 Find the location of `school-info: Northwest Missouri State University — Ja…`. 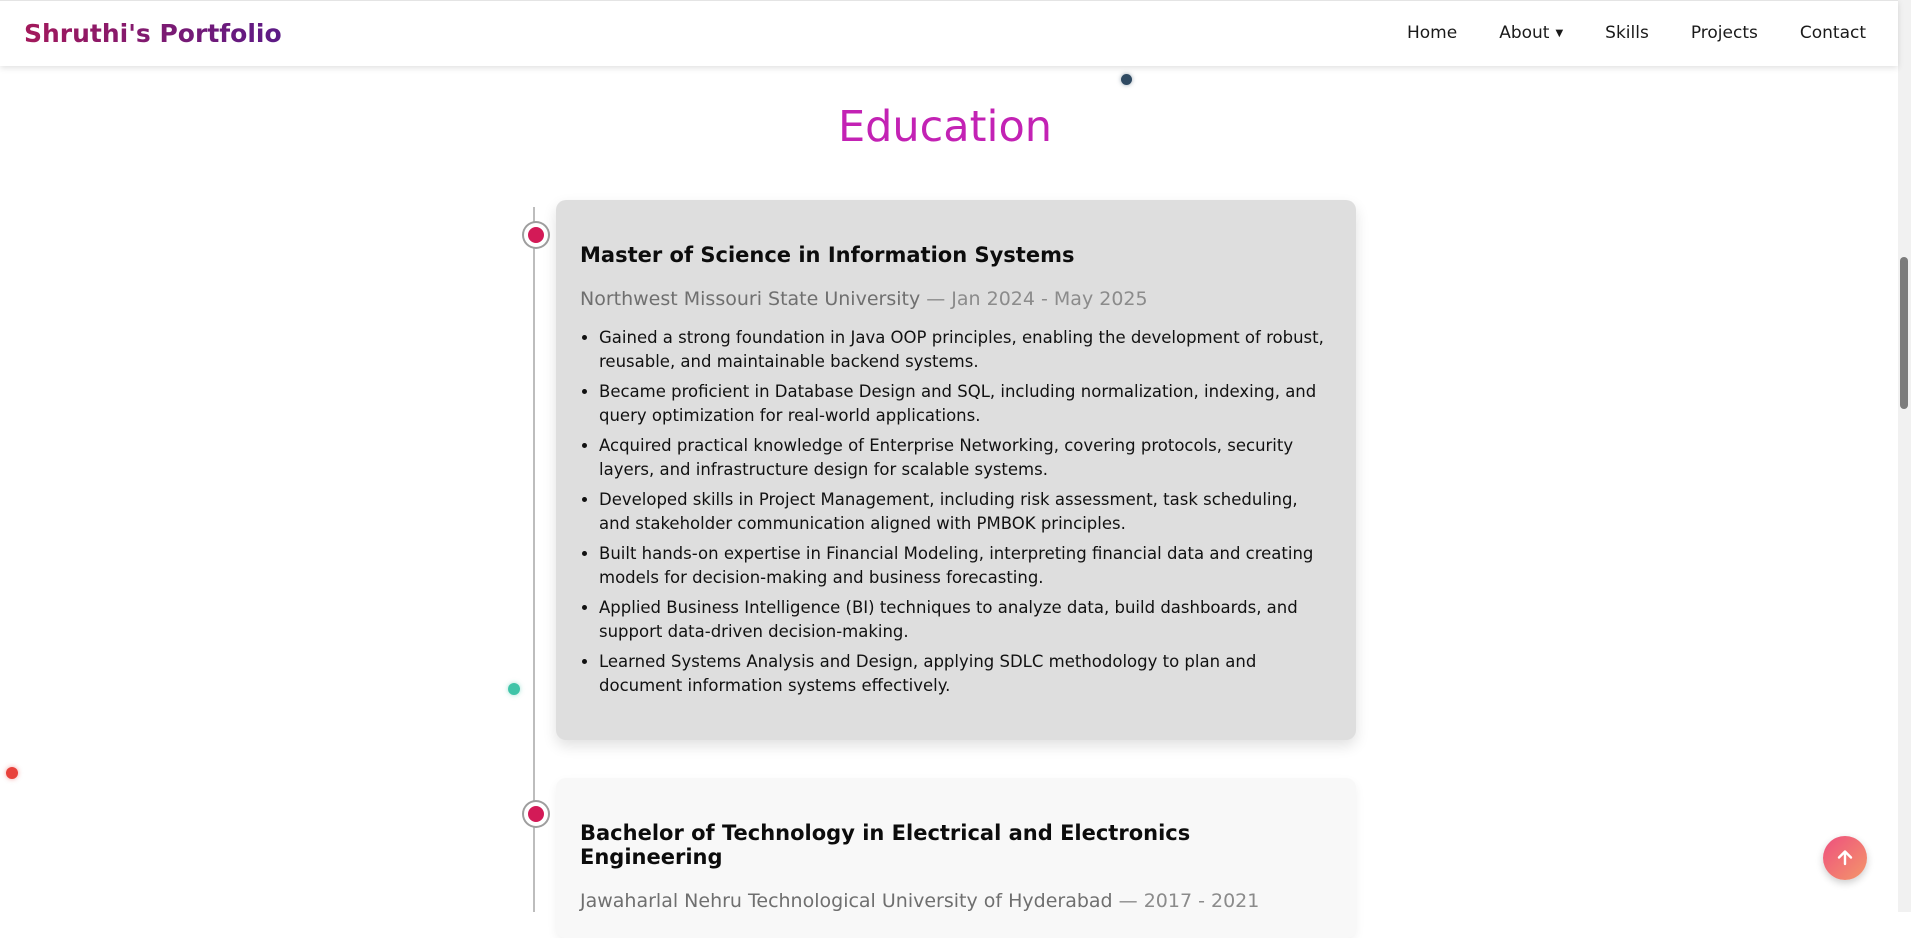

school-info: Northwest Missouri State University — Ja… is located at coordinates (956, 299).